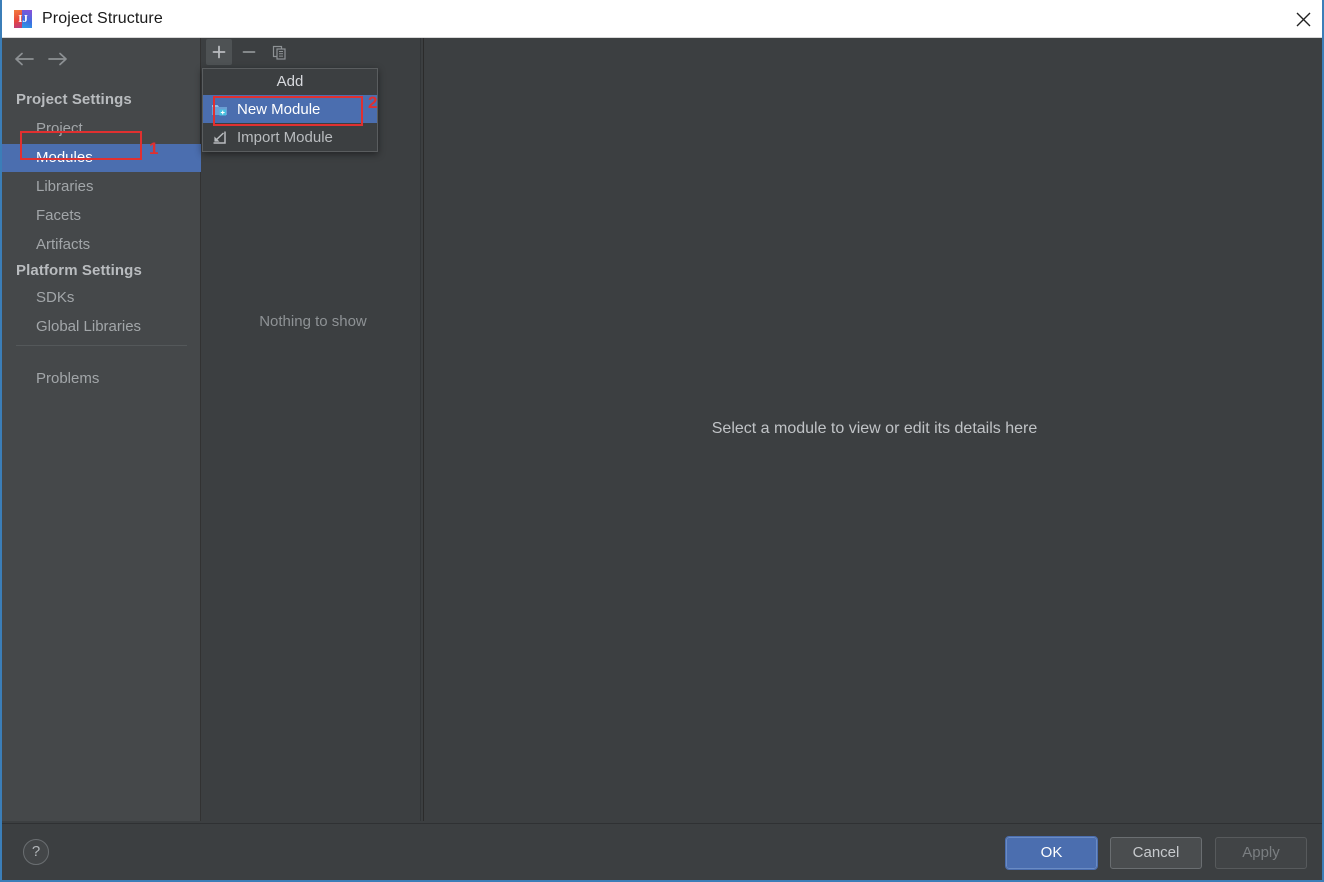 The width and height of the screenshot is (1324, 882). I want to click on popup-item-new-module-label: New Module, so click(279, 109).